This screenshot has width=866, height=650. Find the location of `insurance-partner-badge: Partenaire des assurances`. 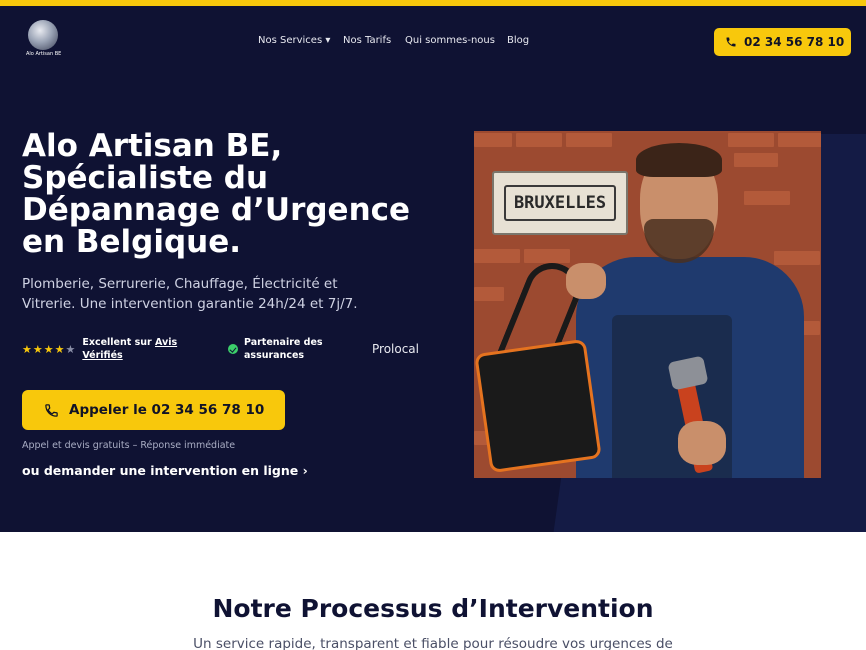

insurance-partner-badge: Partenaire des assurances is located at coordinates (286, 349).